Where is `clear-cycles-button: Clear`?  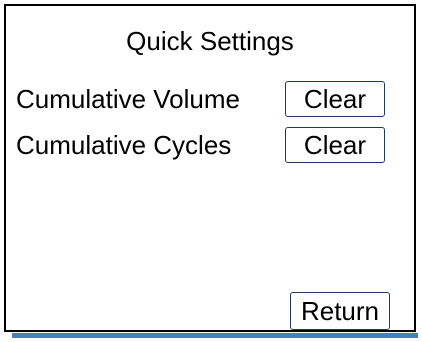 clear-cycles-button: Clear is located at coordinates (335, 145).